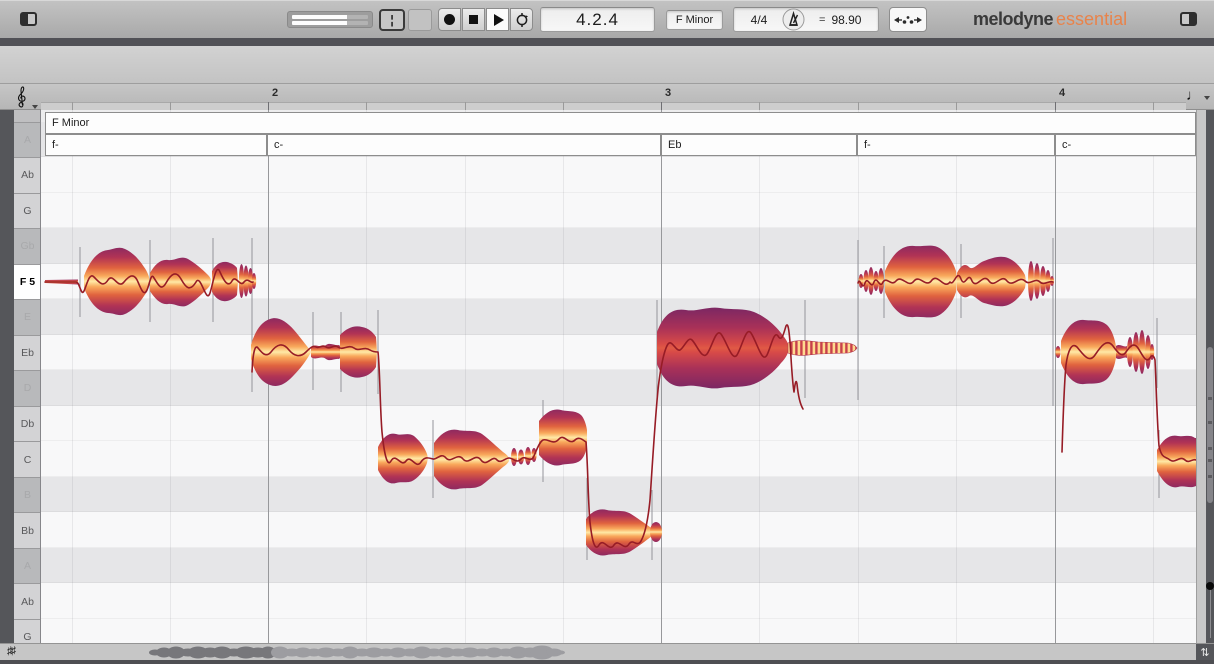  Describe the element at coordinates (806, 19) in the screenshot. I see `tempo-section: 4/4 = 98.90` at that location.